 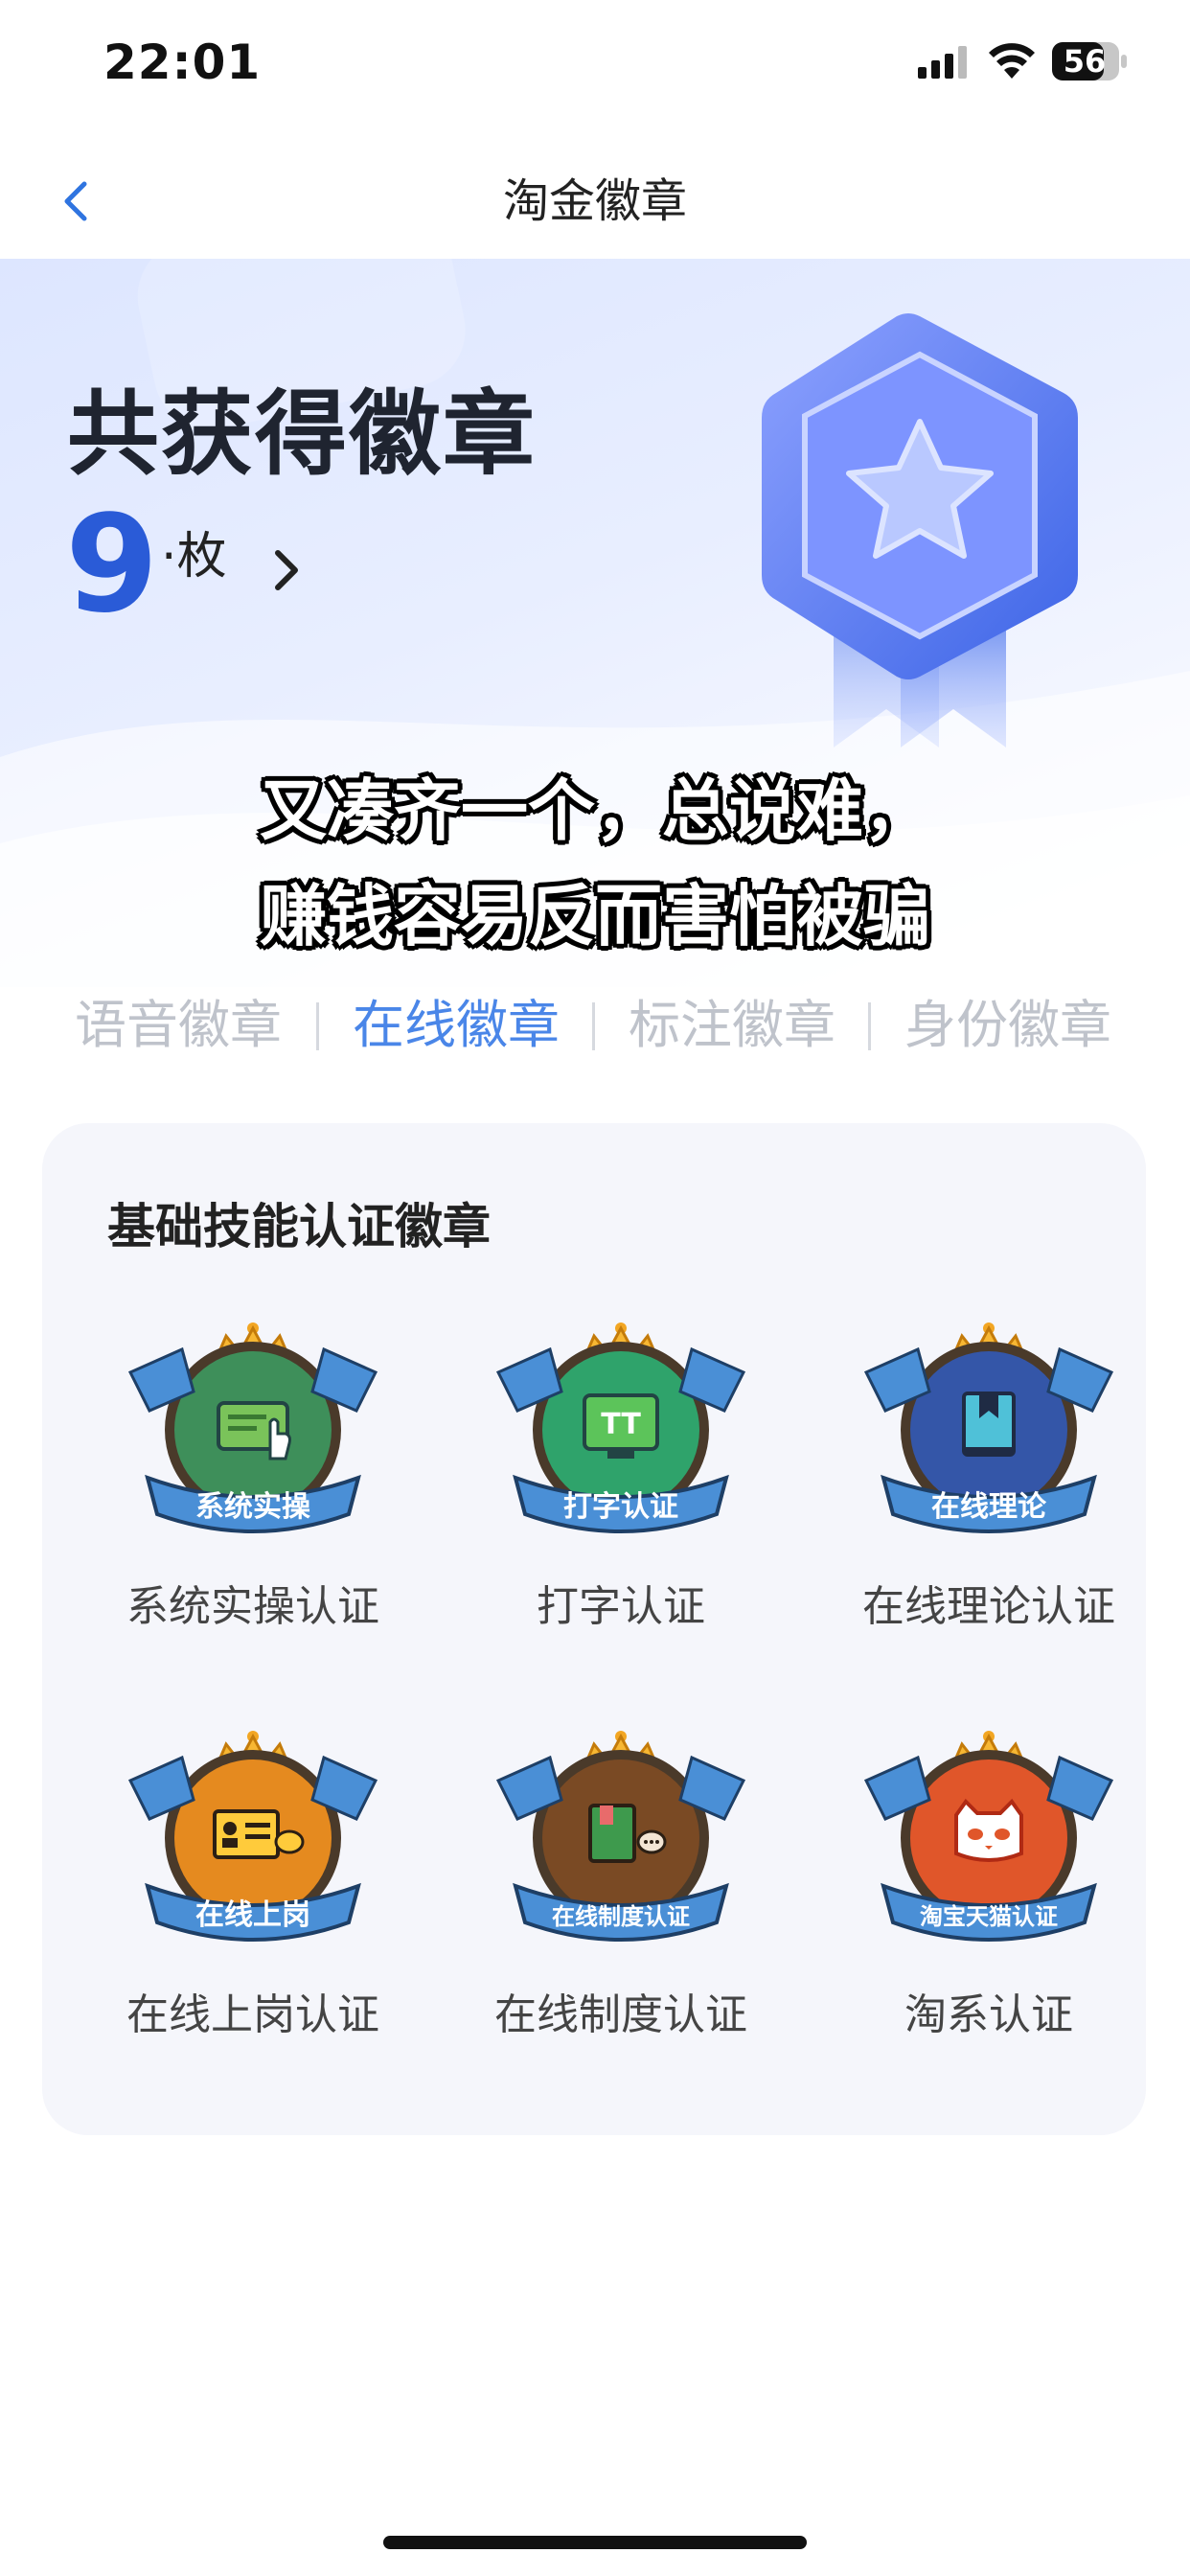 What do you see at coordinates (287, 570) in the screenshot?
I see `chevron-right-icon` at bounding box center [287, 570].